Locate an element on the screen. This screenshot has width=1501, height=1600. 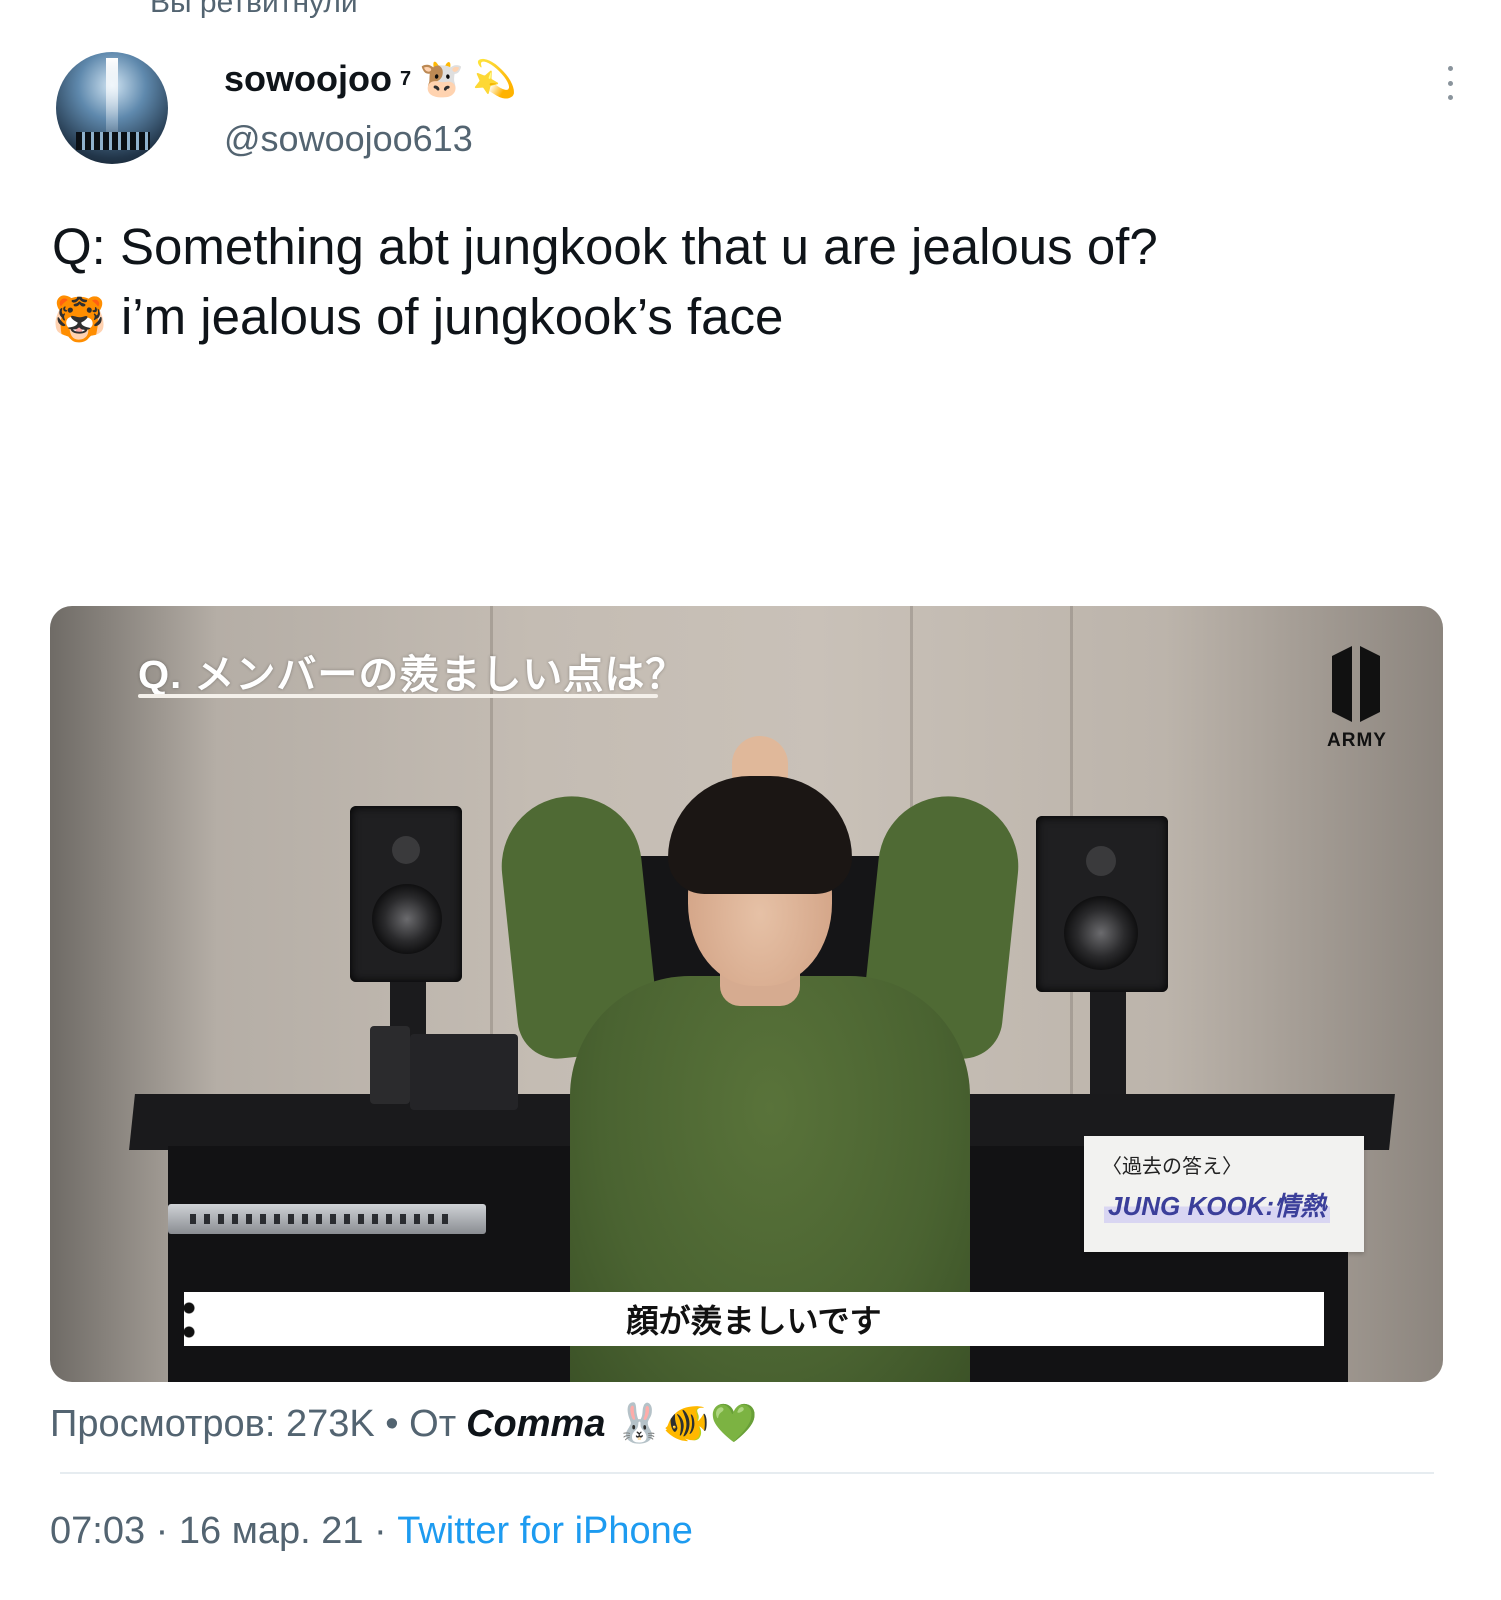
timestamp: 07:03 · 16 мар. 21 · is located at coordinates (218, 1531).